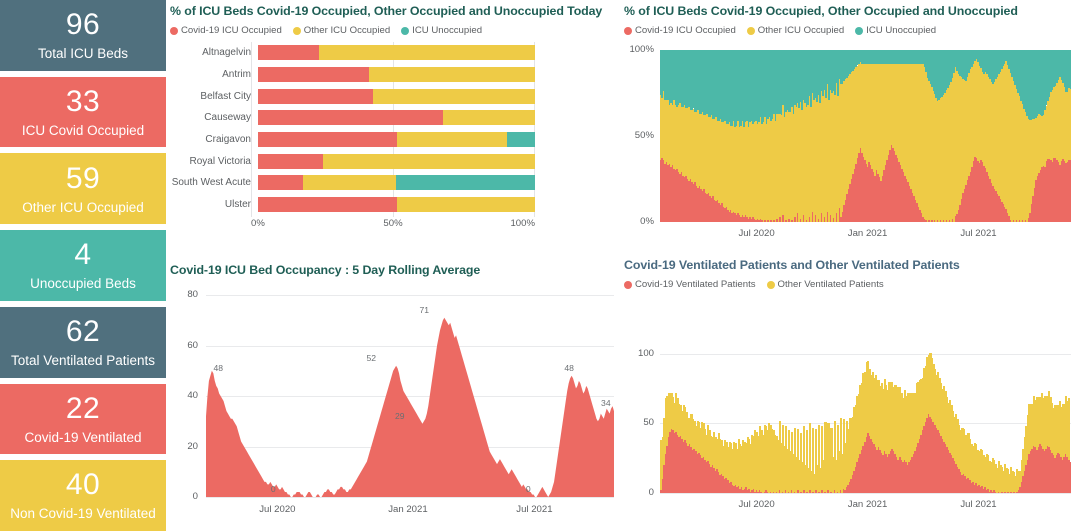 The image size is (1080, 531). I want to click on hbar-x-tick: 50%, so click(393, 223).